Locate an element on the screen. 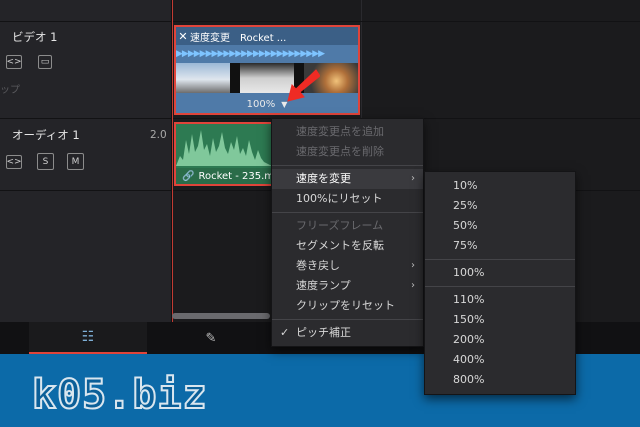 Image resolution: width=640 pixels, height=427 pixels. thumbnail-gap is located at coordinates (235, 78).